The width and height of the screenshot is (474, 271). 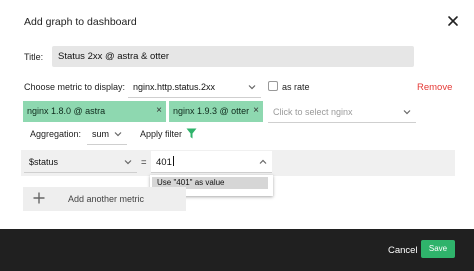 I want to click on metric-select-value: nginx.http.status.2xx, so click(x=174, y=87).